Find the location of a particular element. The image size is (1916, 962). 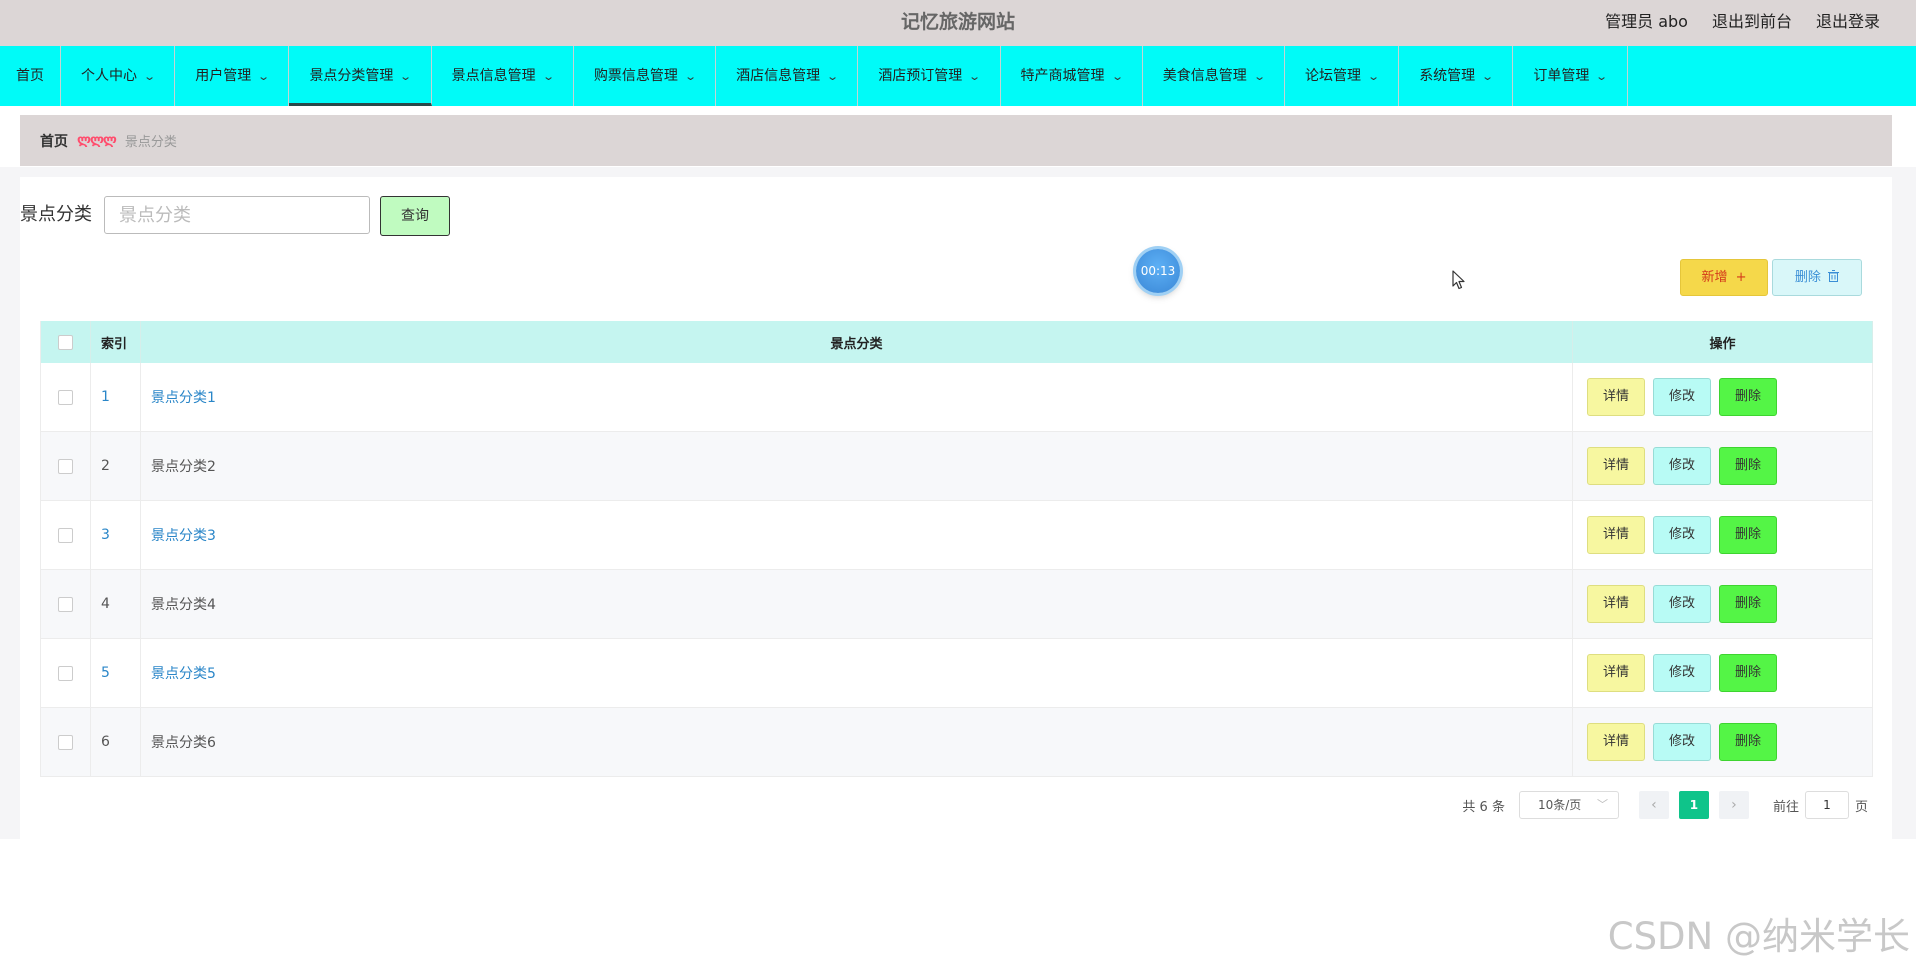

row-category: 景点分类3 is located at coordinates (856, 535).